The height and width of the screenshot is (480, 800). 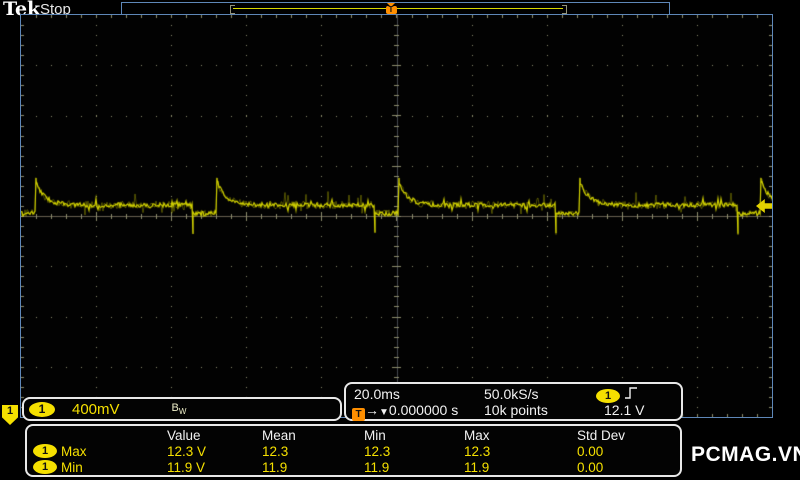 I want to click on time-per-div: 20.0ms, so click(x=377, y=394).